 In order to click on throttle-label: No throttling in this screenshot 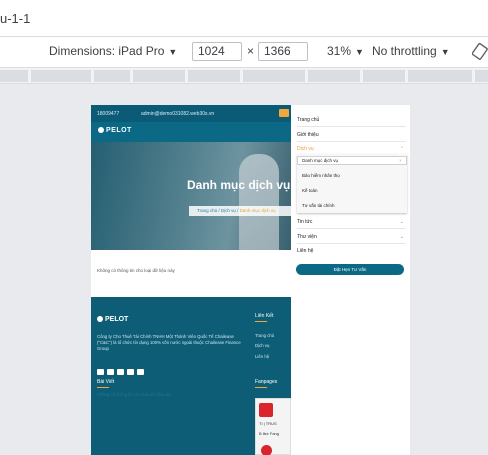, I will do `click(404, 51)`.